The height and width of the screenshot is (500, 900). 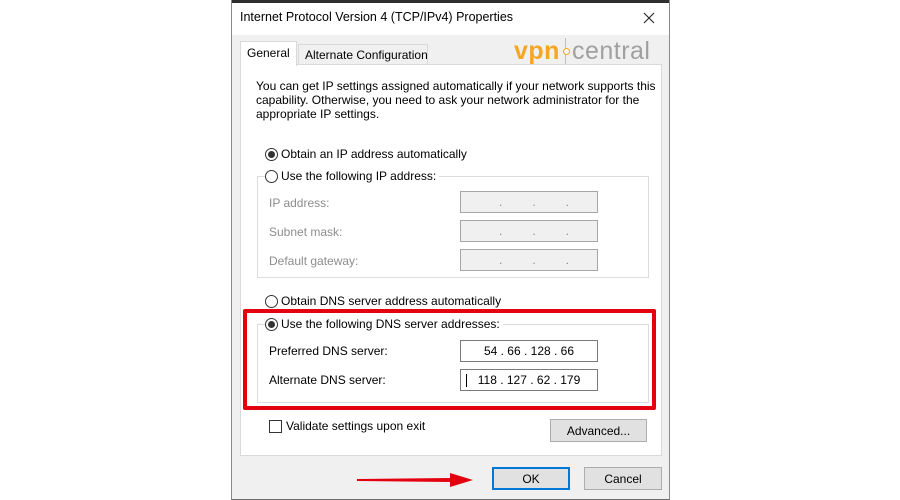 I want to click on cancel-button: Cancel, so click(x=623, y=478).